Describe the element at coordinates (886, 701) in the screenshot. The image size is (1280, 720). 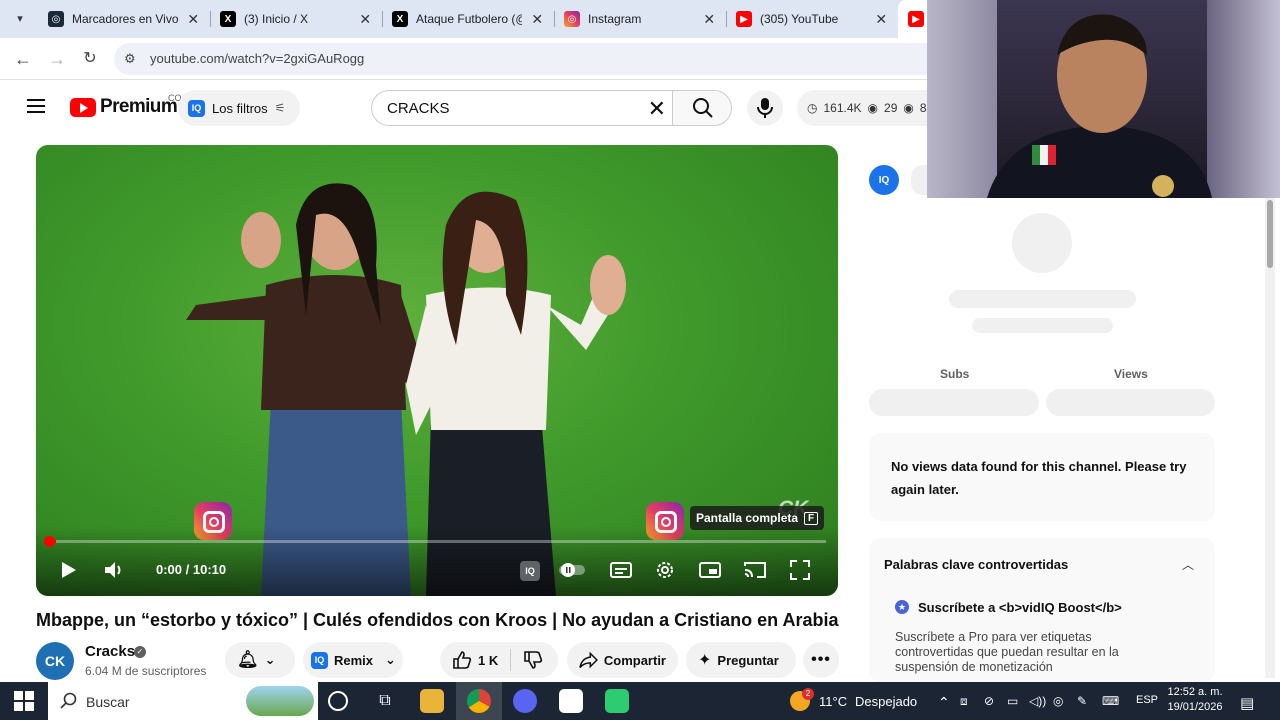
I see `weather-condition: Despejado` at that location.